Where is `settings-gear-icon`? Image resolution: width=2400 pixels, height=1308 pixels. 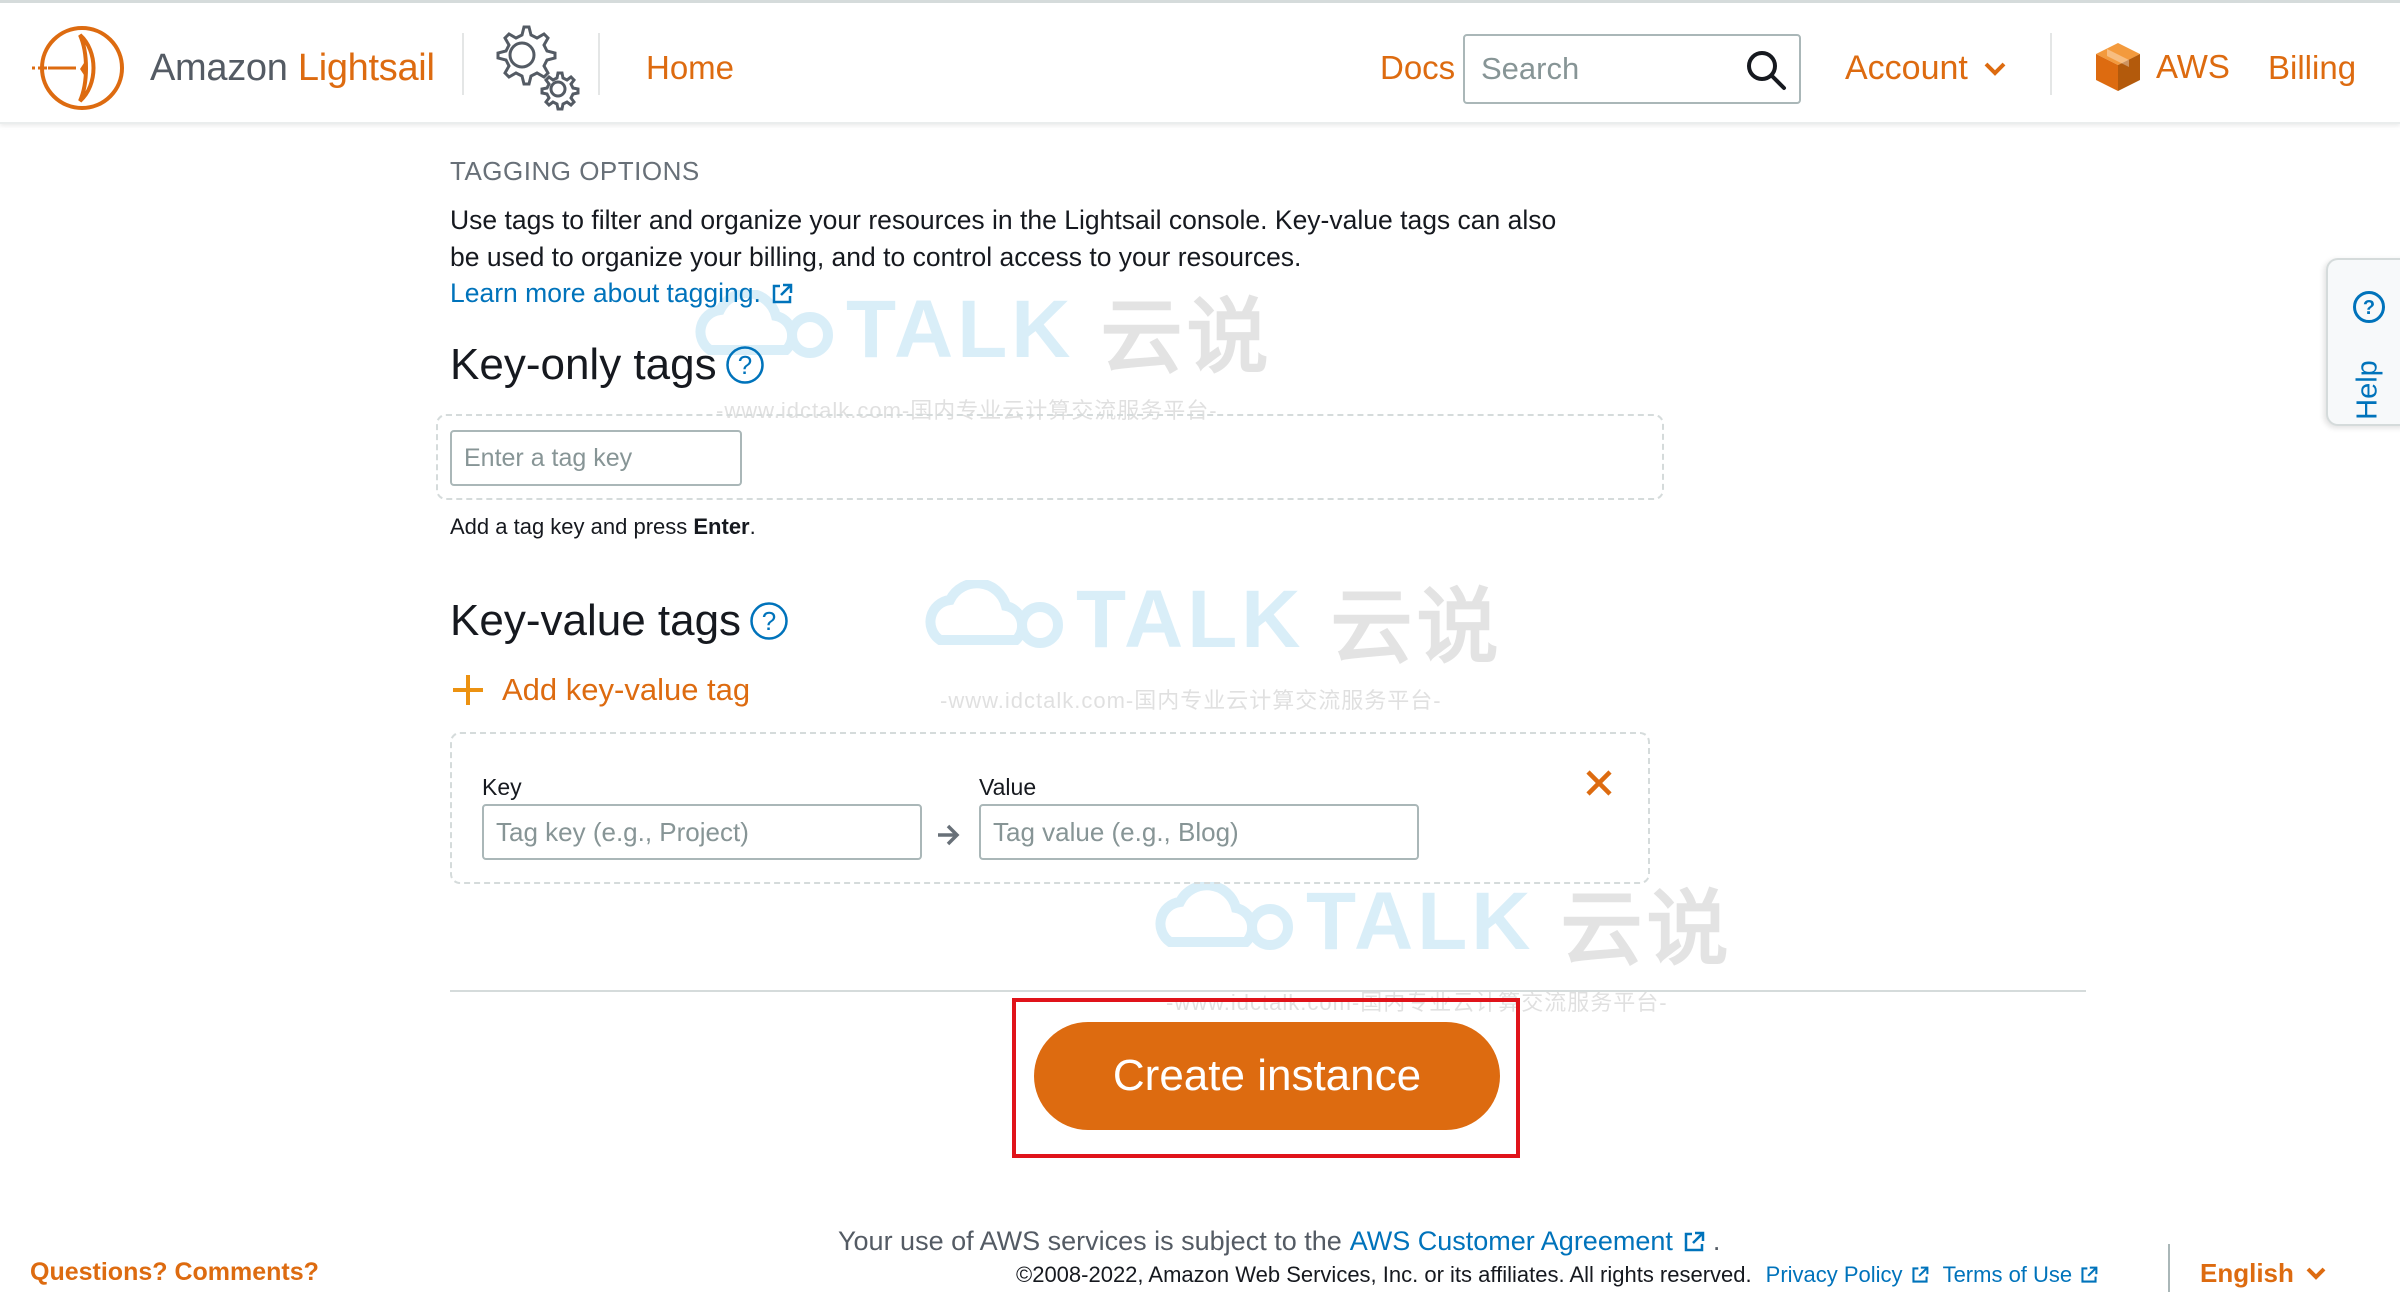
settings-gear-icon is located at coordinates (534, 66).